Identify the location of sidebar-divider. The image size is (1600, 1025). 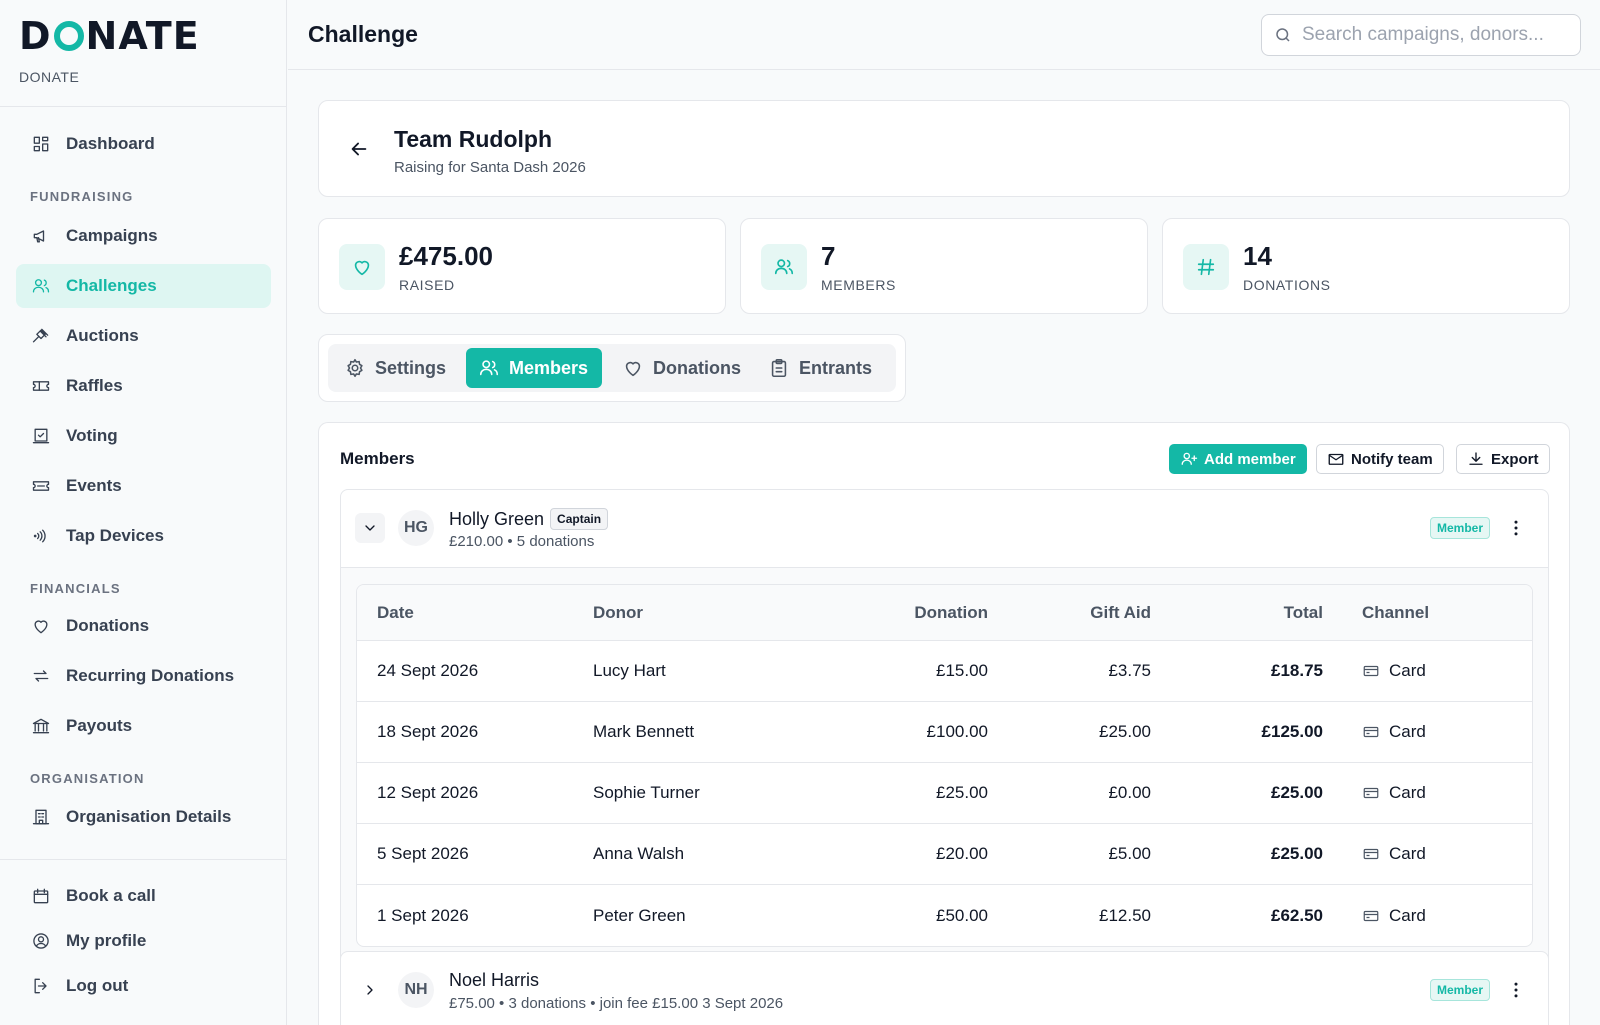
(143, 859).